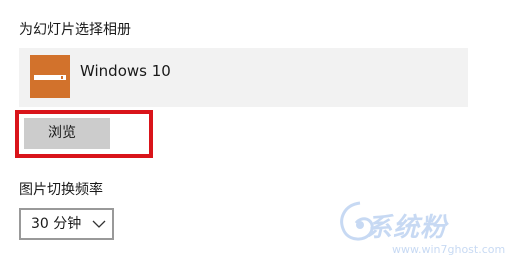 The image size is (520, 267). Describe the element at coordinates (125, 71) in the screenshot. I see `album-name: Windows 10` at that location.